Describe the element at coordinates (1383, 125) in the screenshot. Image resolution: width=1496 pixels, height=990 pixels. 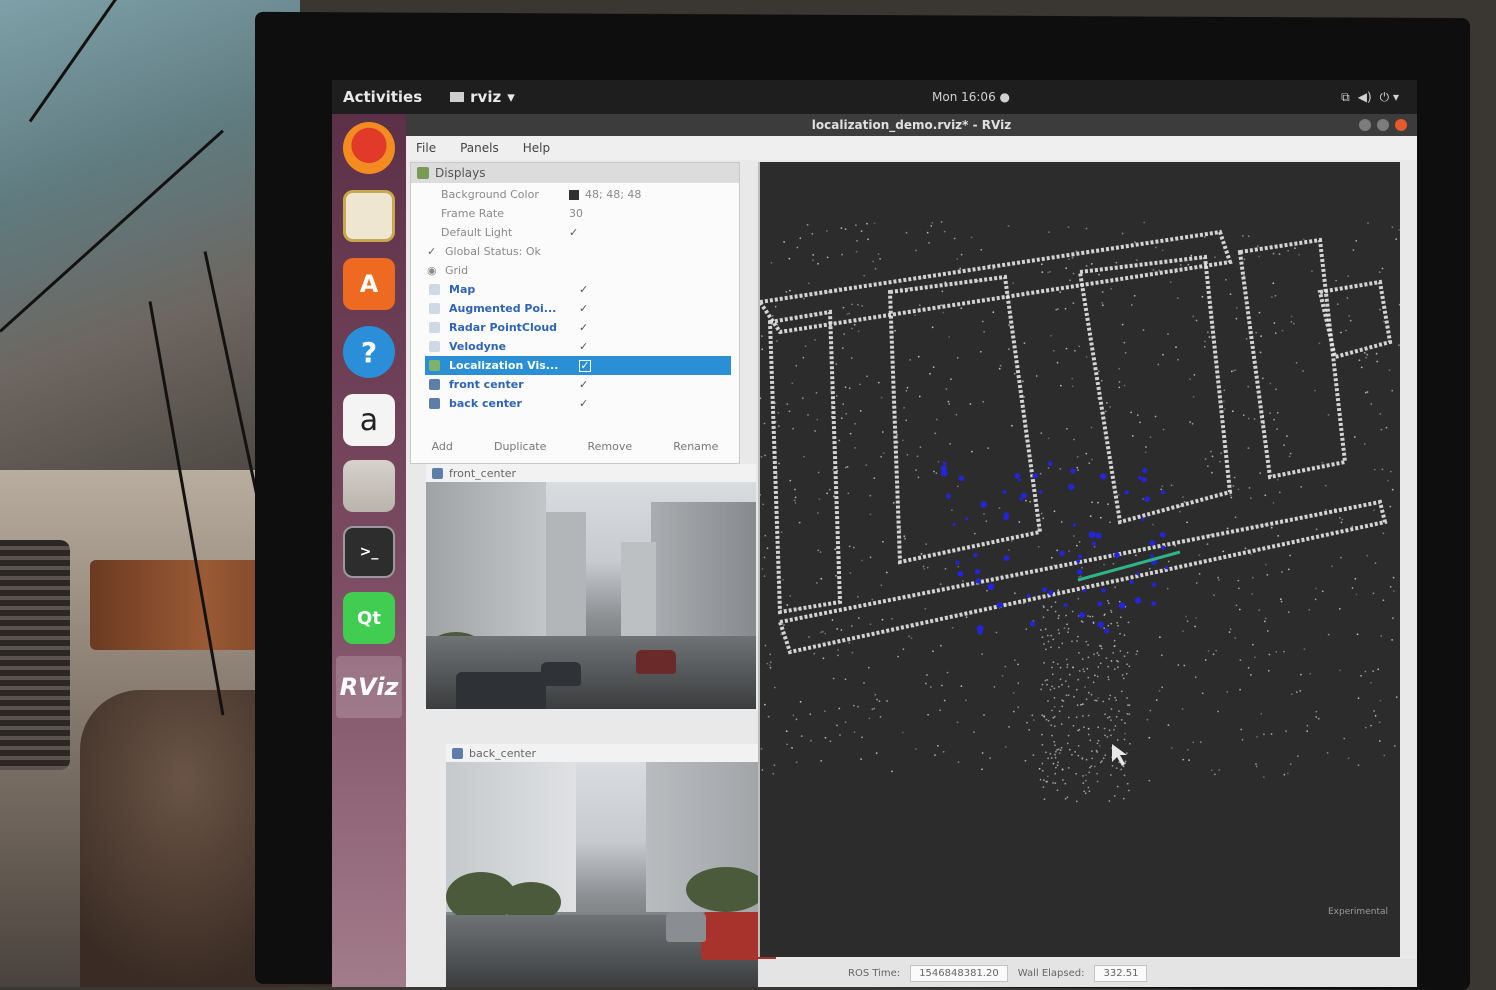
I see `maximize-icon` at that location.